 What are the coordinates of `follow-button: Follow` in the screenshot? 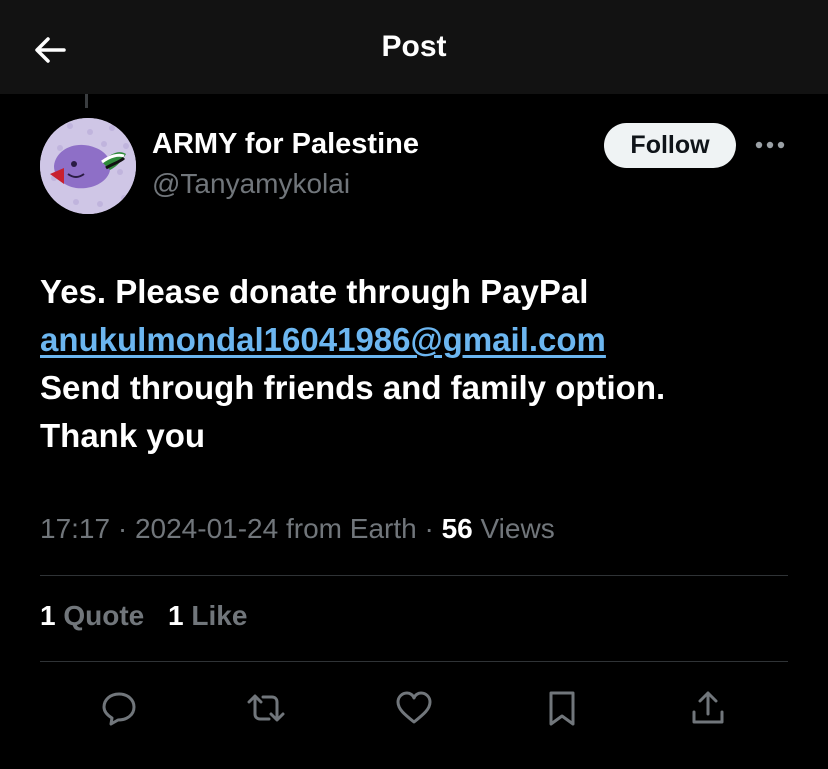 It's located at (670, 145).